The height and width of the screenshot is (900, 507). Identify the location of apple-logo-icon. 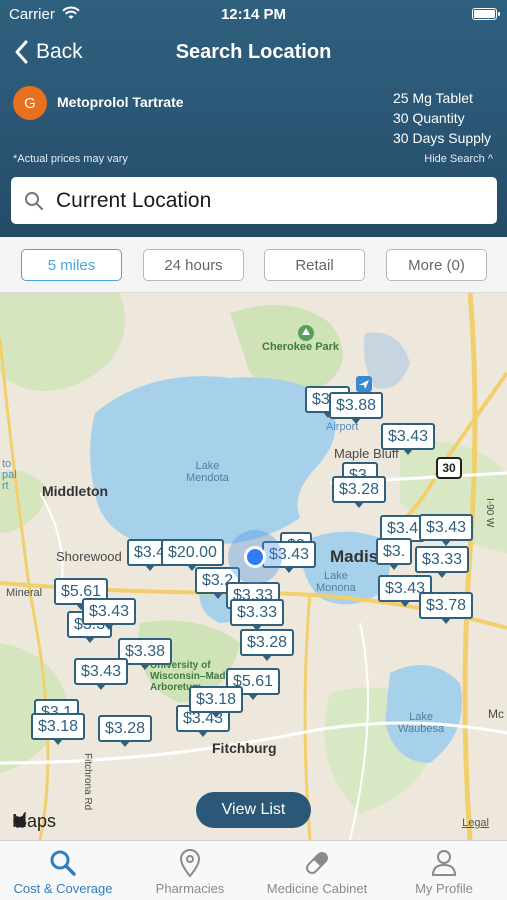
(20, 820).